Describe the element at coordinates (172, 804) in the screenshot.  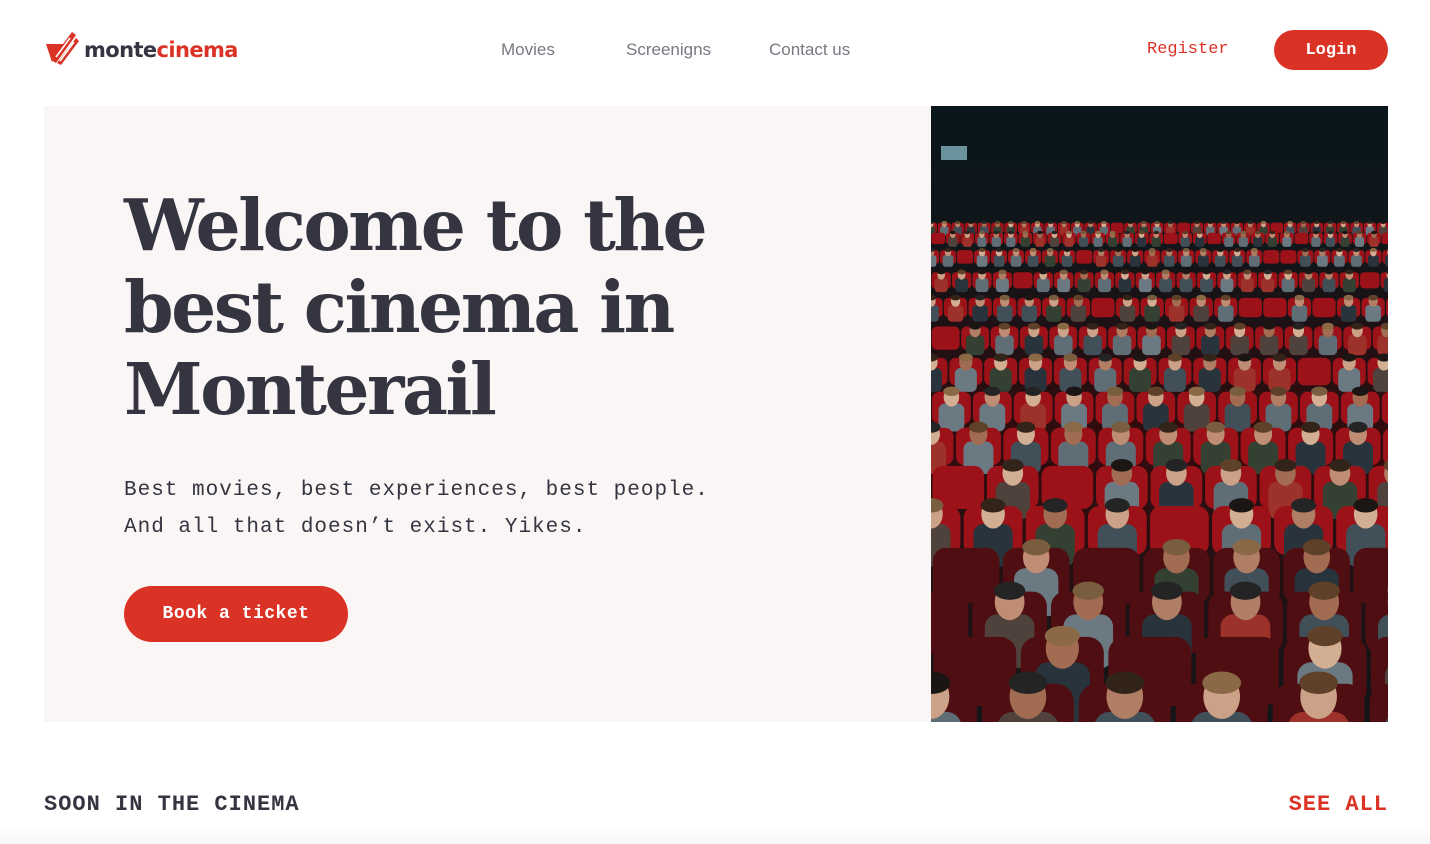
I see `soon-section-title: SOON IN THE CINEMA` at that location.